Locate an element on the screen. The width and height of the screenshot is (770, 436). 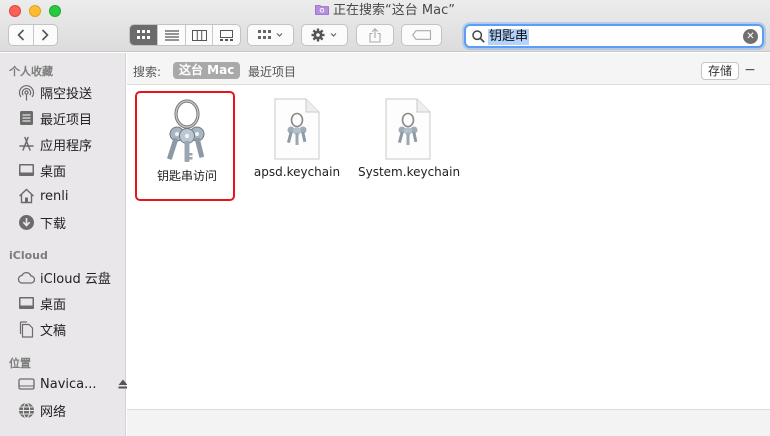
scope-recents-button: 最近项目 is located at coordinates (272, 71).